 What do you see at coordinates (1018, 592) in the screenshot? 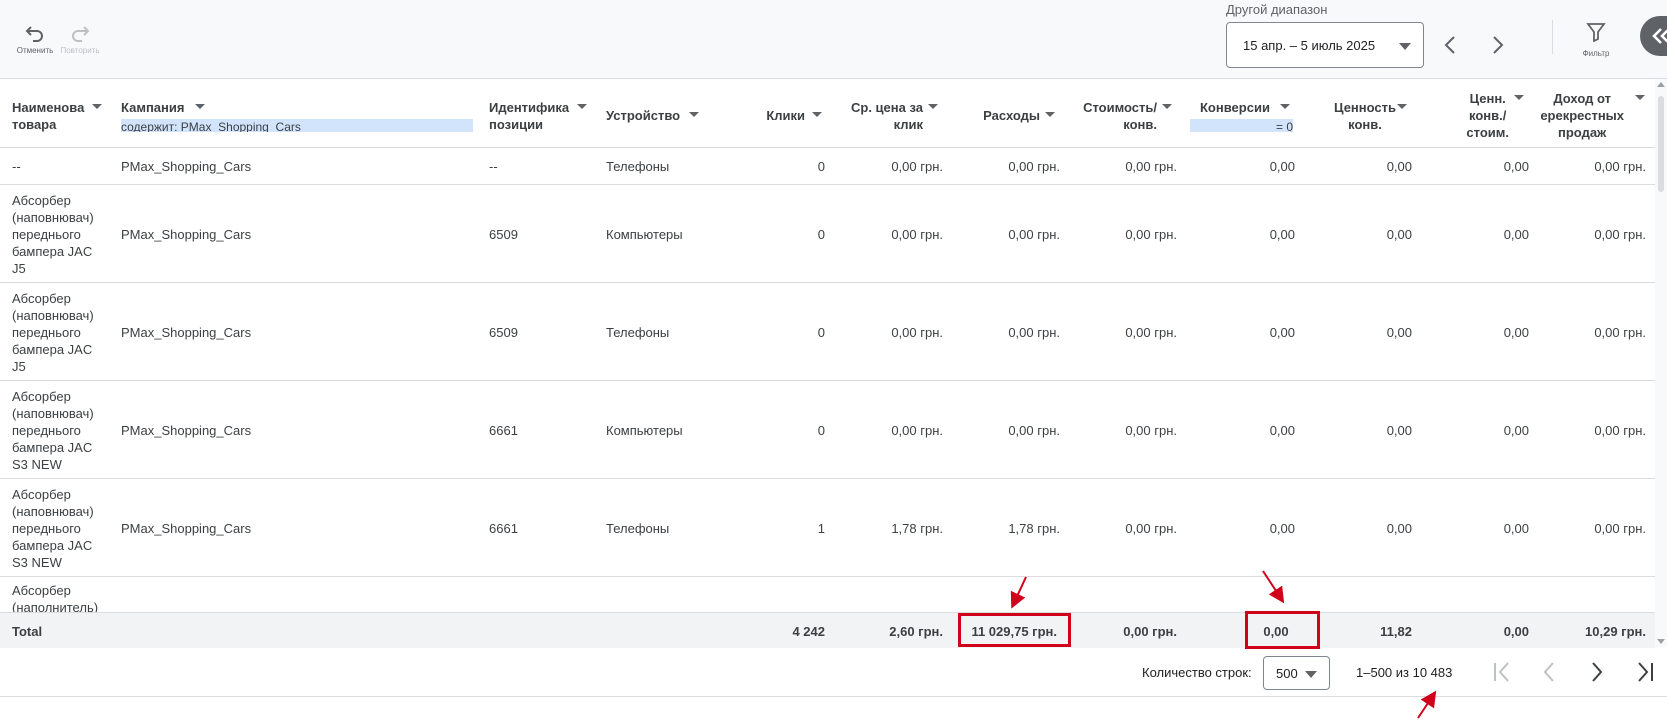
I see `arrow-to-cost` at bounding box center [1018, 592].